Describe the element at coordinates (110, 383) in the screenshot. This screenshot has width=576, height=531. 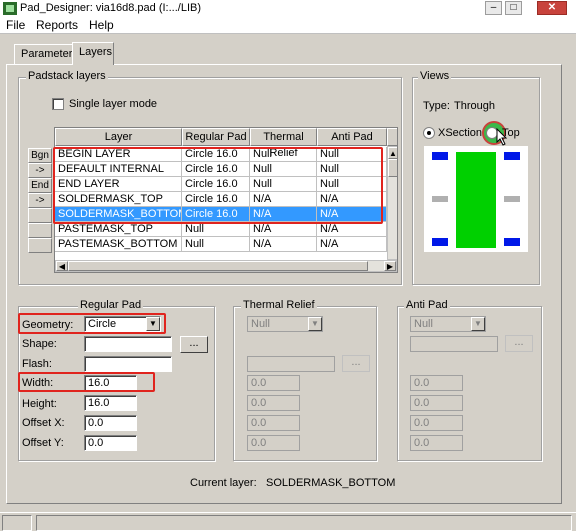
I see `width-field: 16.0` at that location.